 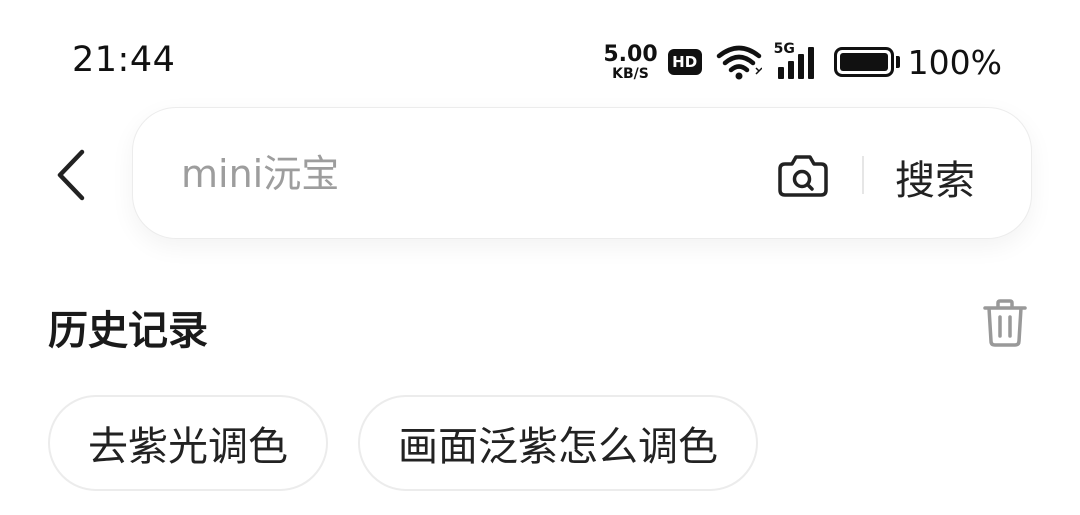 What do you see at coordinates (461, 174) in the screenshot?
I see `search-input` at bounding box center [461, 174].